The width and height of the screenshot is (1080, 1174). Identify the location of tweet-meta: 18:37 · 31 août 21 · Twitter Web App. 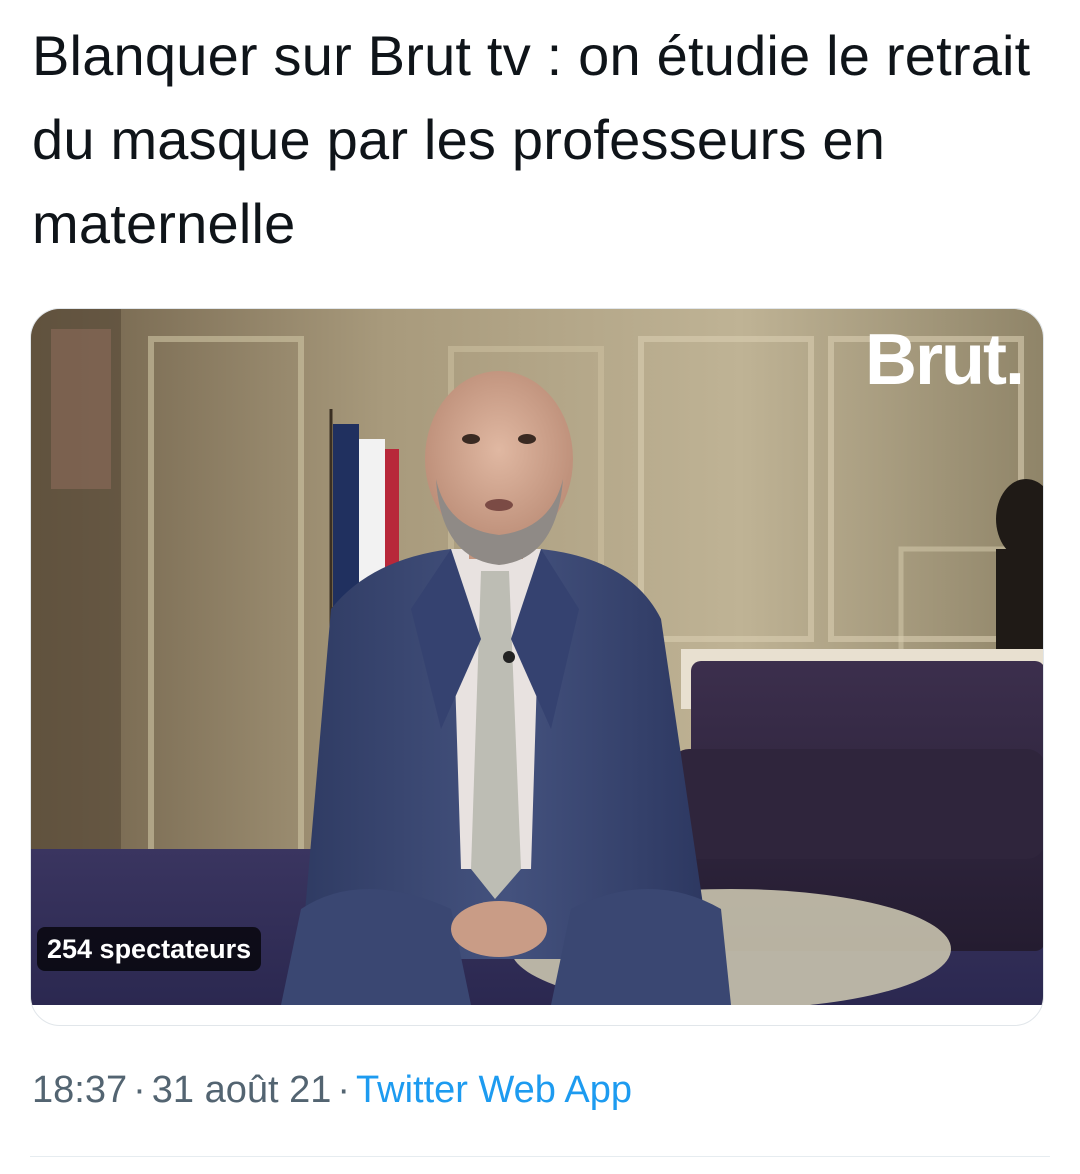
(332, 1090).